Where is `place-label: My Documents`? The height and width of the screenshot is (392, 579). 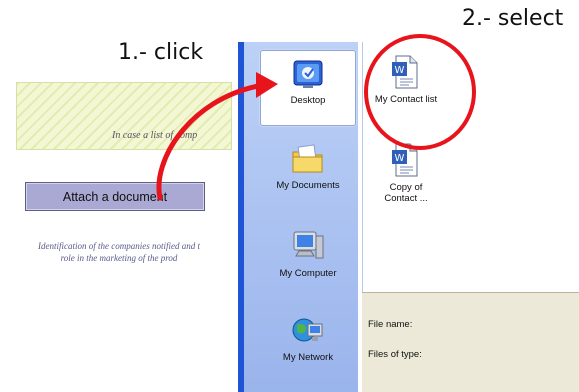
place-label: My Documents is located at coordinates (308, 185).